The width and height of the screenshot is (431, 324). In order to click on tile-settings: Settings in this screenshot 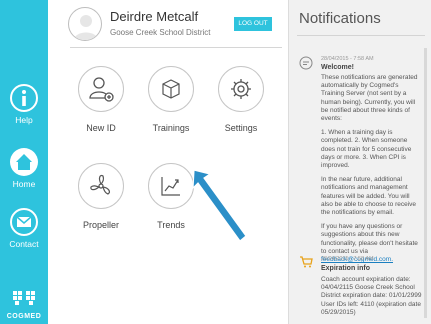, I will do `click(241, 99)`.